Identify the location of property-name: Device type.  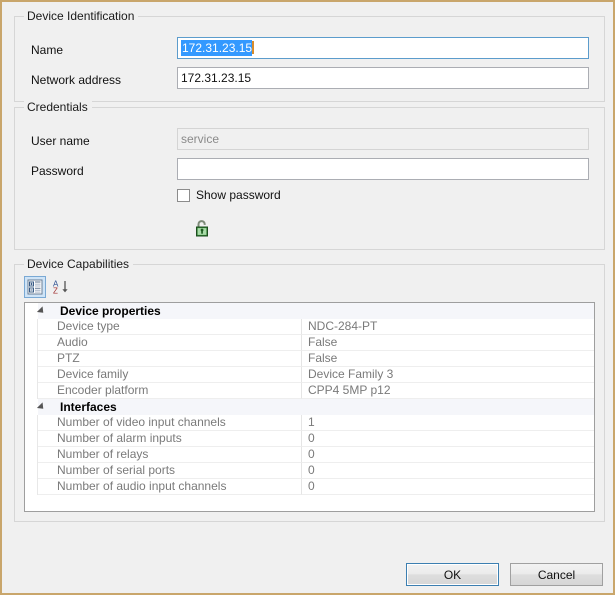
(170, 327).